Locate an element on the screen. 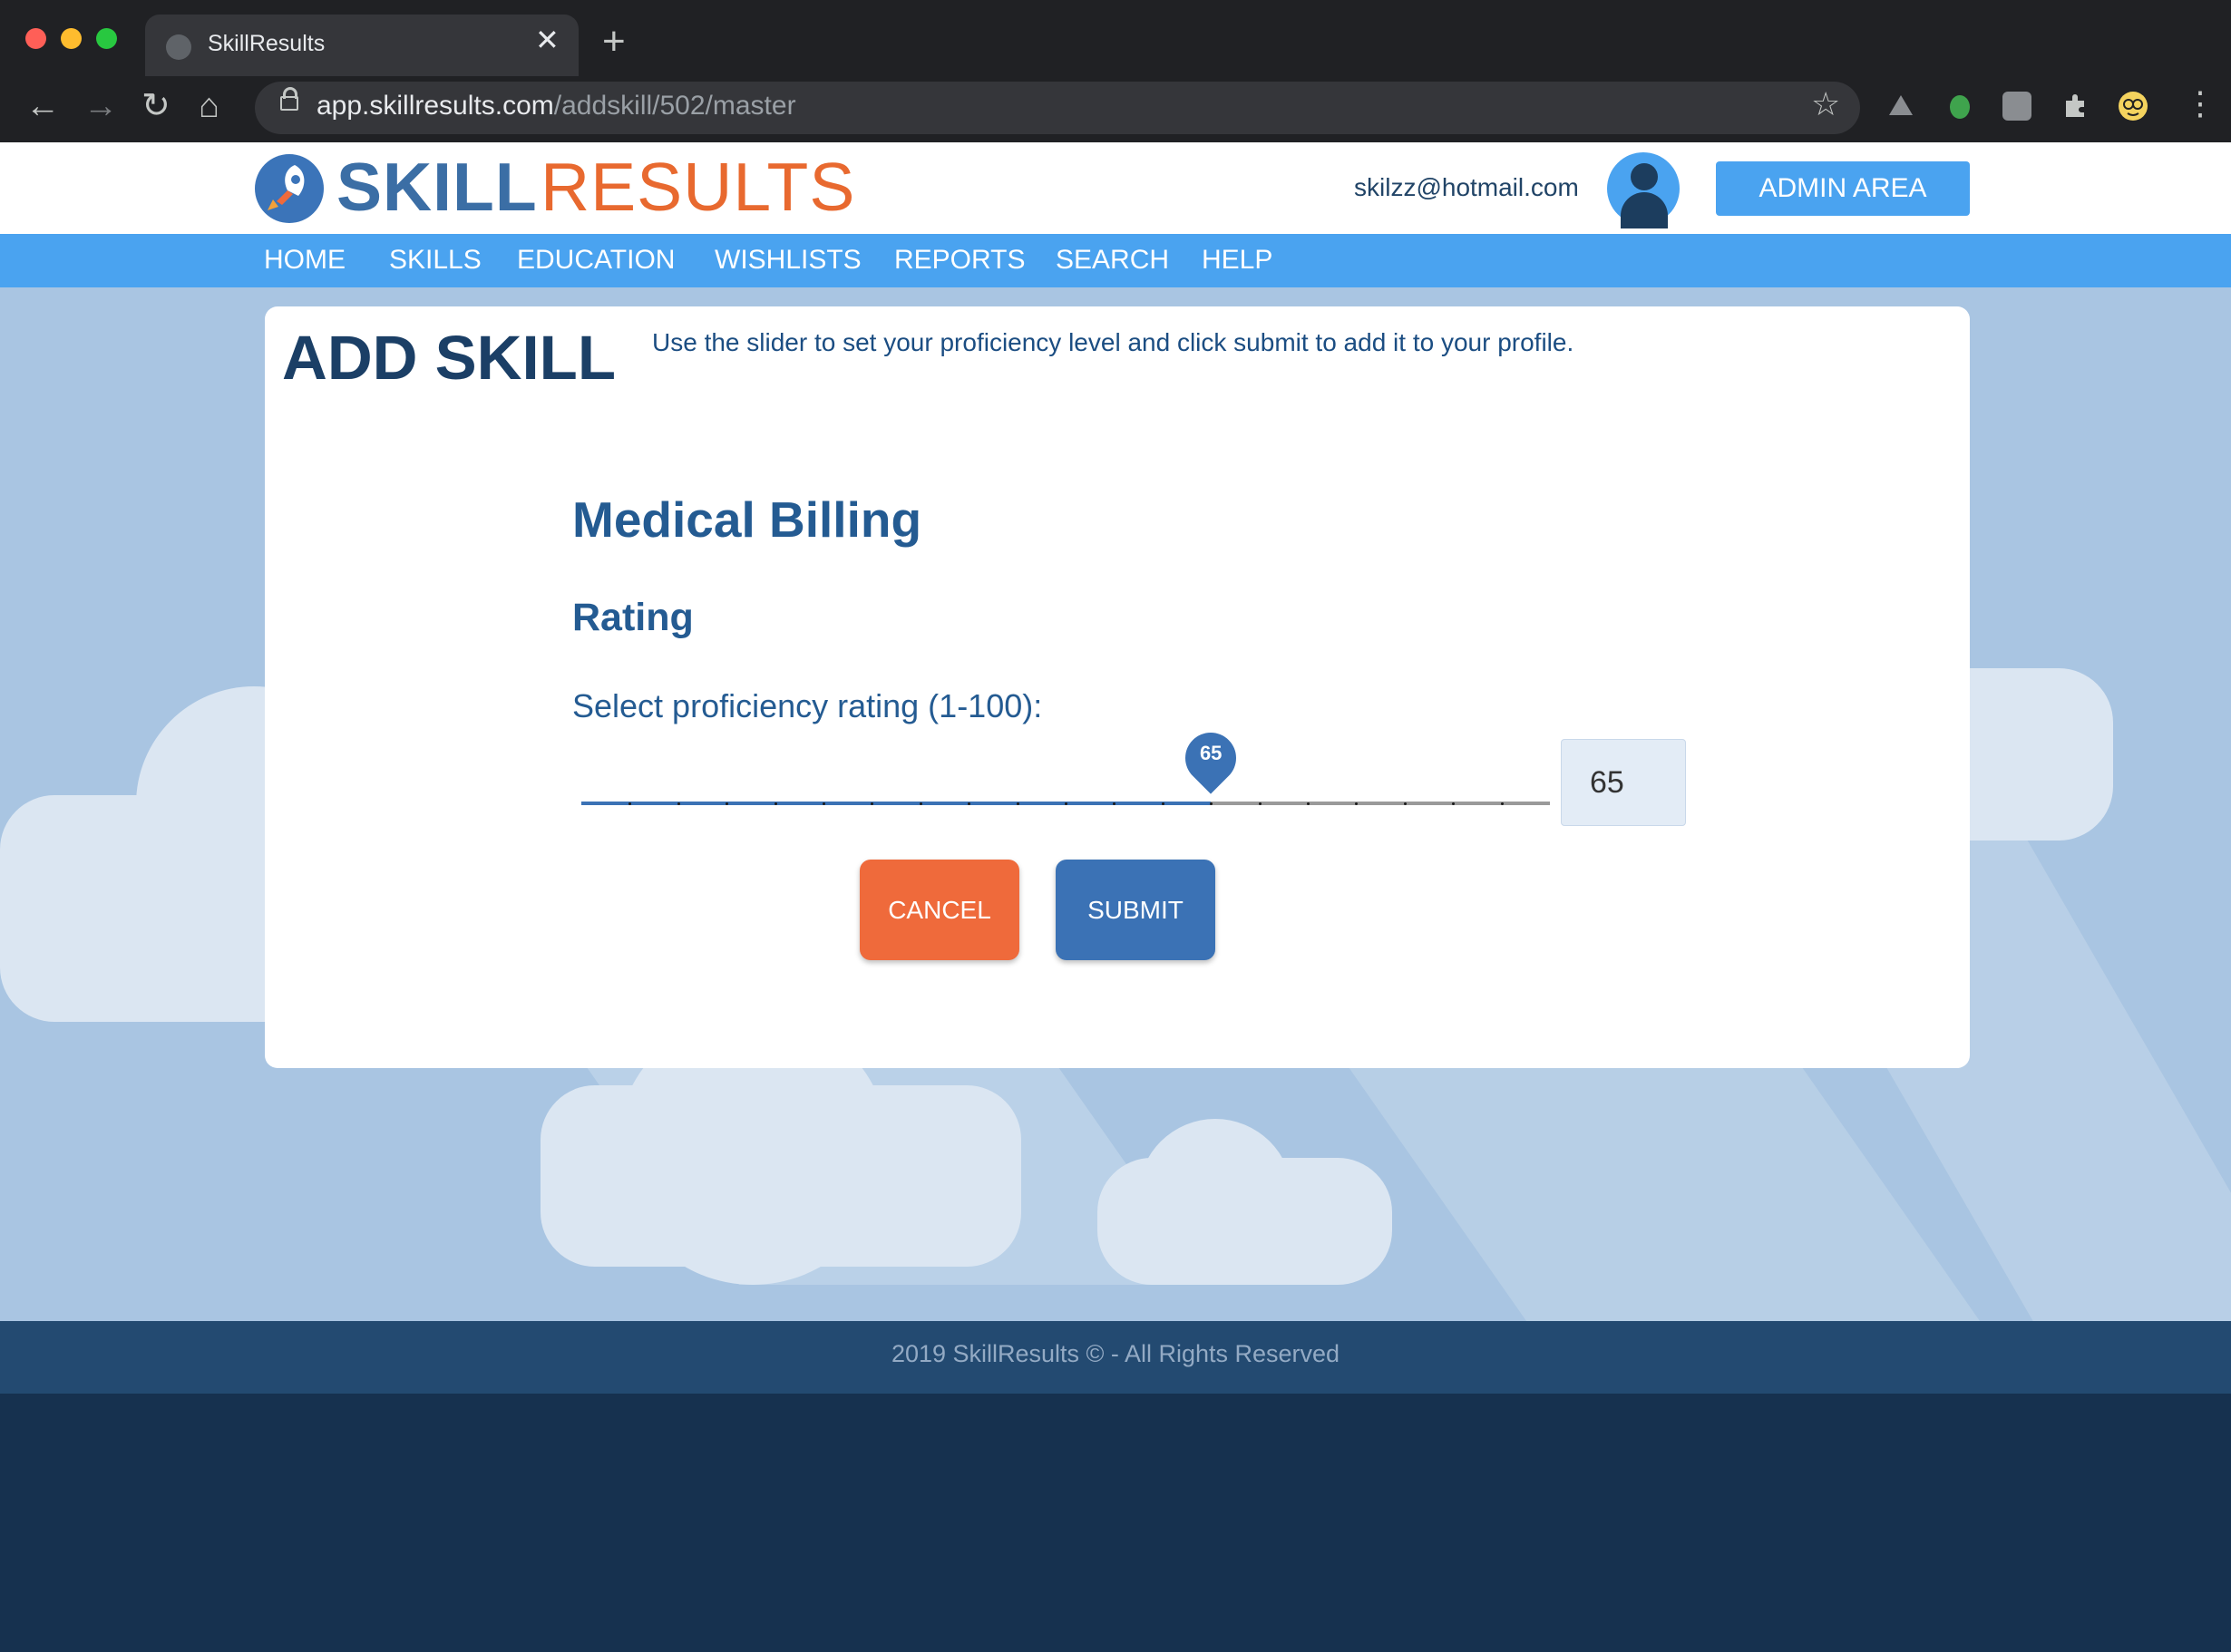  url-text: app.skillresults.com/addskill/502/master is located at coordinates (557, 106).